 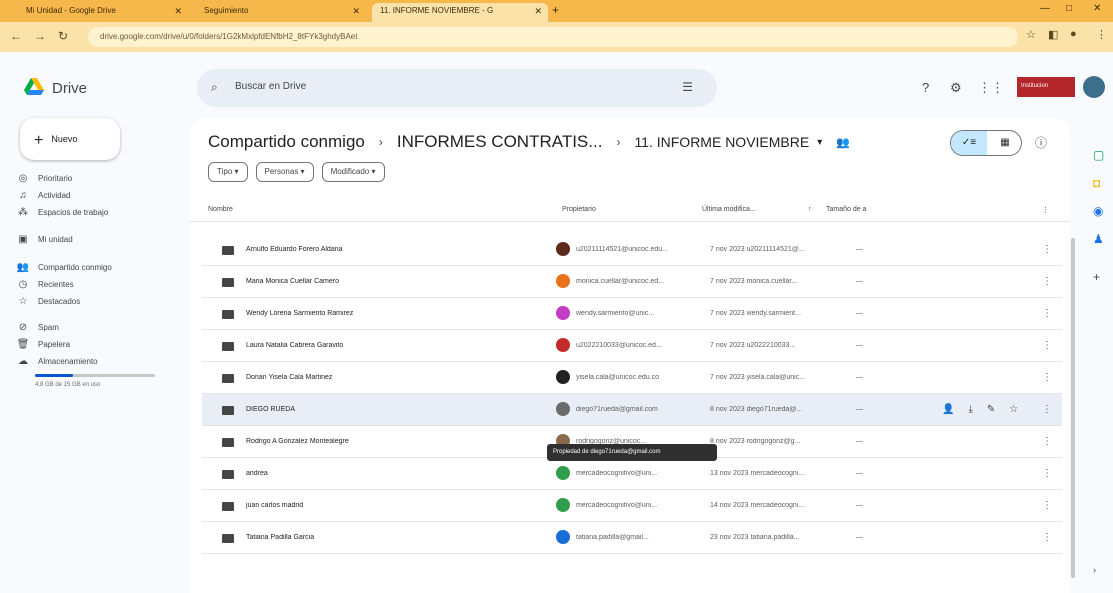 I want to click on file-name: Rodrigo A Gonzalez Montealegre, so click(x=396, y=441).